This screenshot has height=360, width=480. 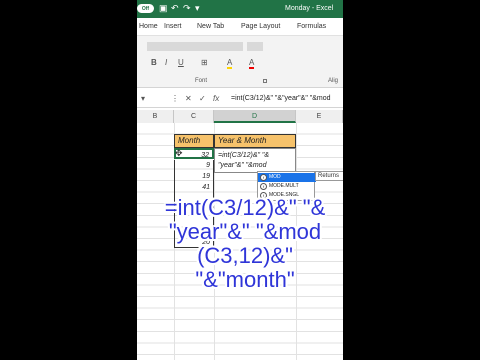 What do you see at coordinates (179, 153) in the screenshot?
I see `move-cursor-icon: ✥` at bounding box center [179, 153].